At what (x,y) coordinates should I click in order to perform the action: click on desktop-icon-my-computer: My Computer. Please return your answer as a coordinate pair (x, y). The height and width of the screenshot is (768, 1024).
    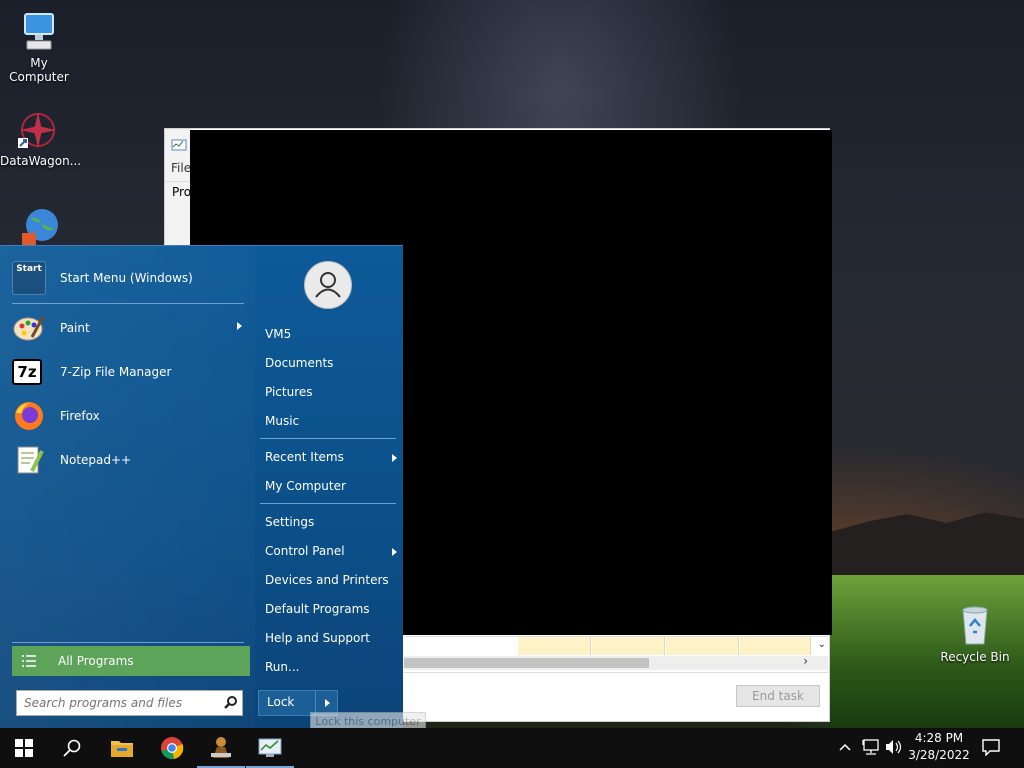
    Looking at the image, I should click on (39, 47).